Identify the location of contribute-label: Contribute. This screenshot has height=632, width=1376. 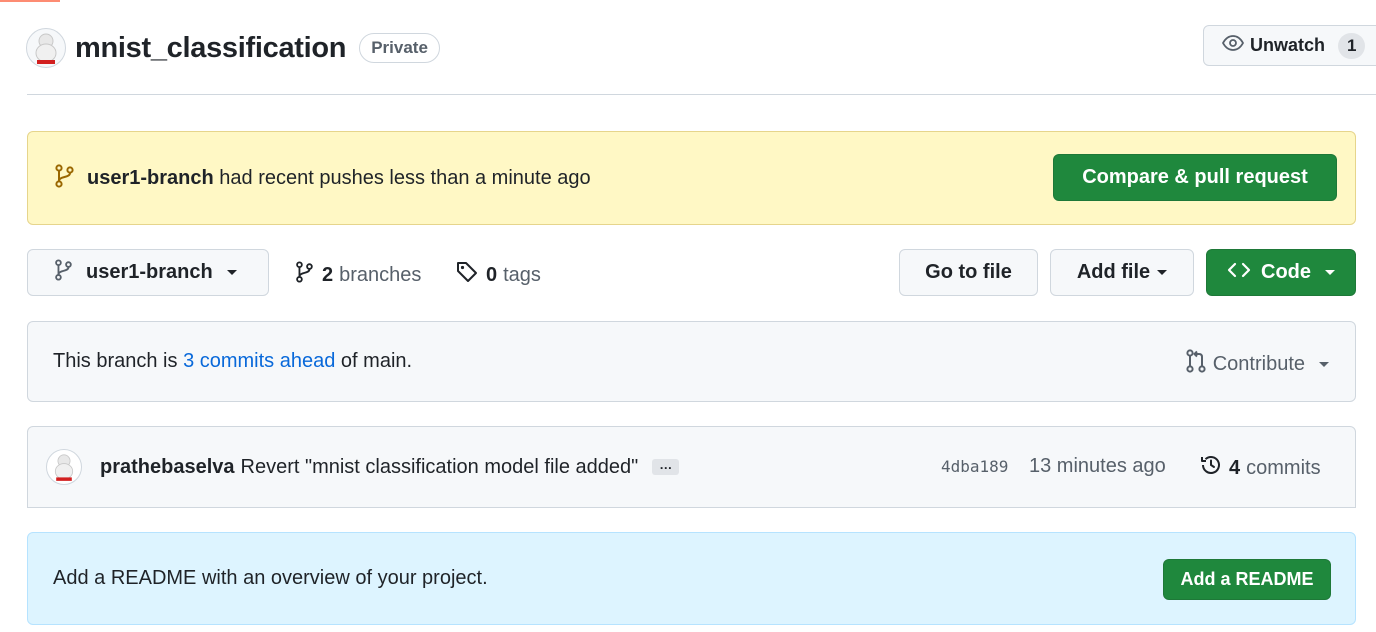
(1258, 363).